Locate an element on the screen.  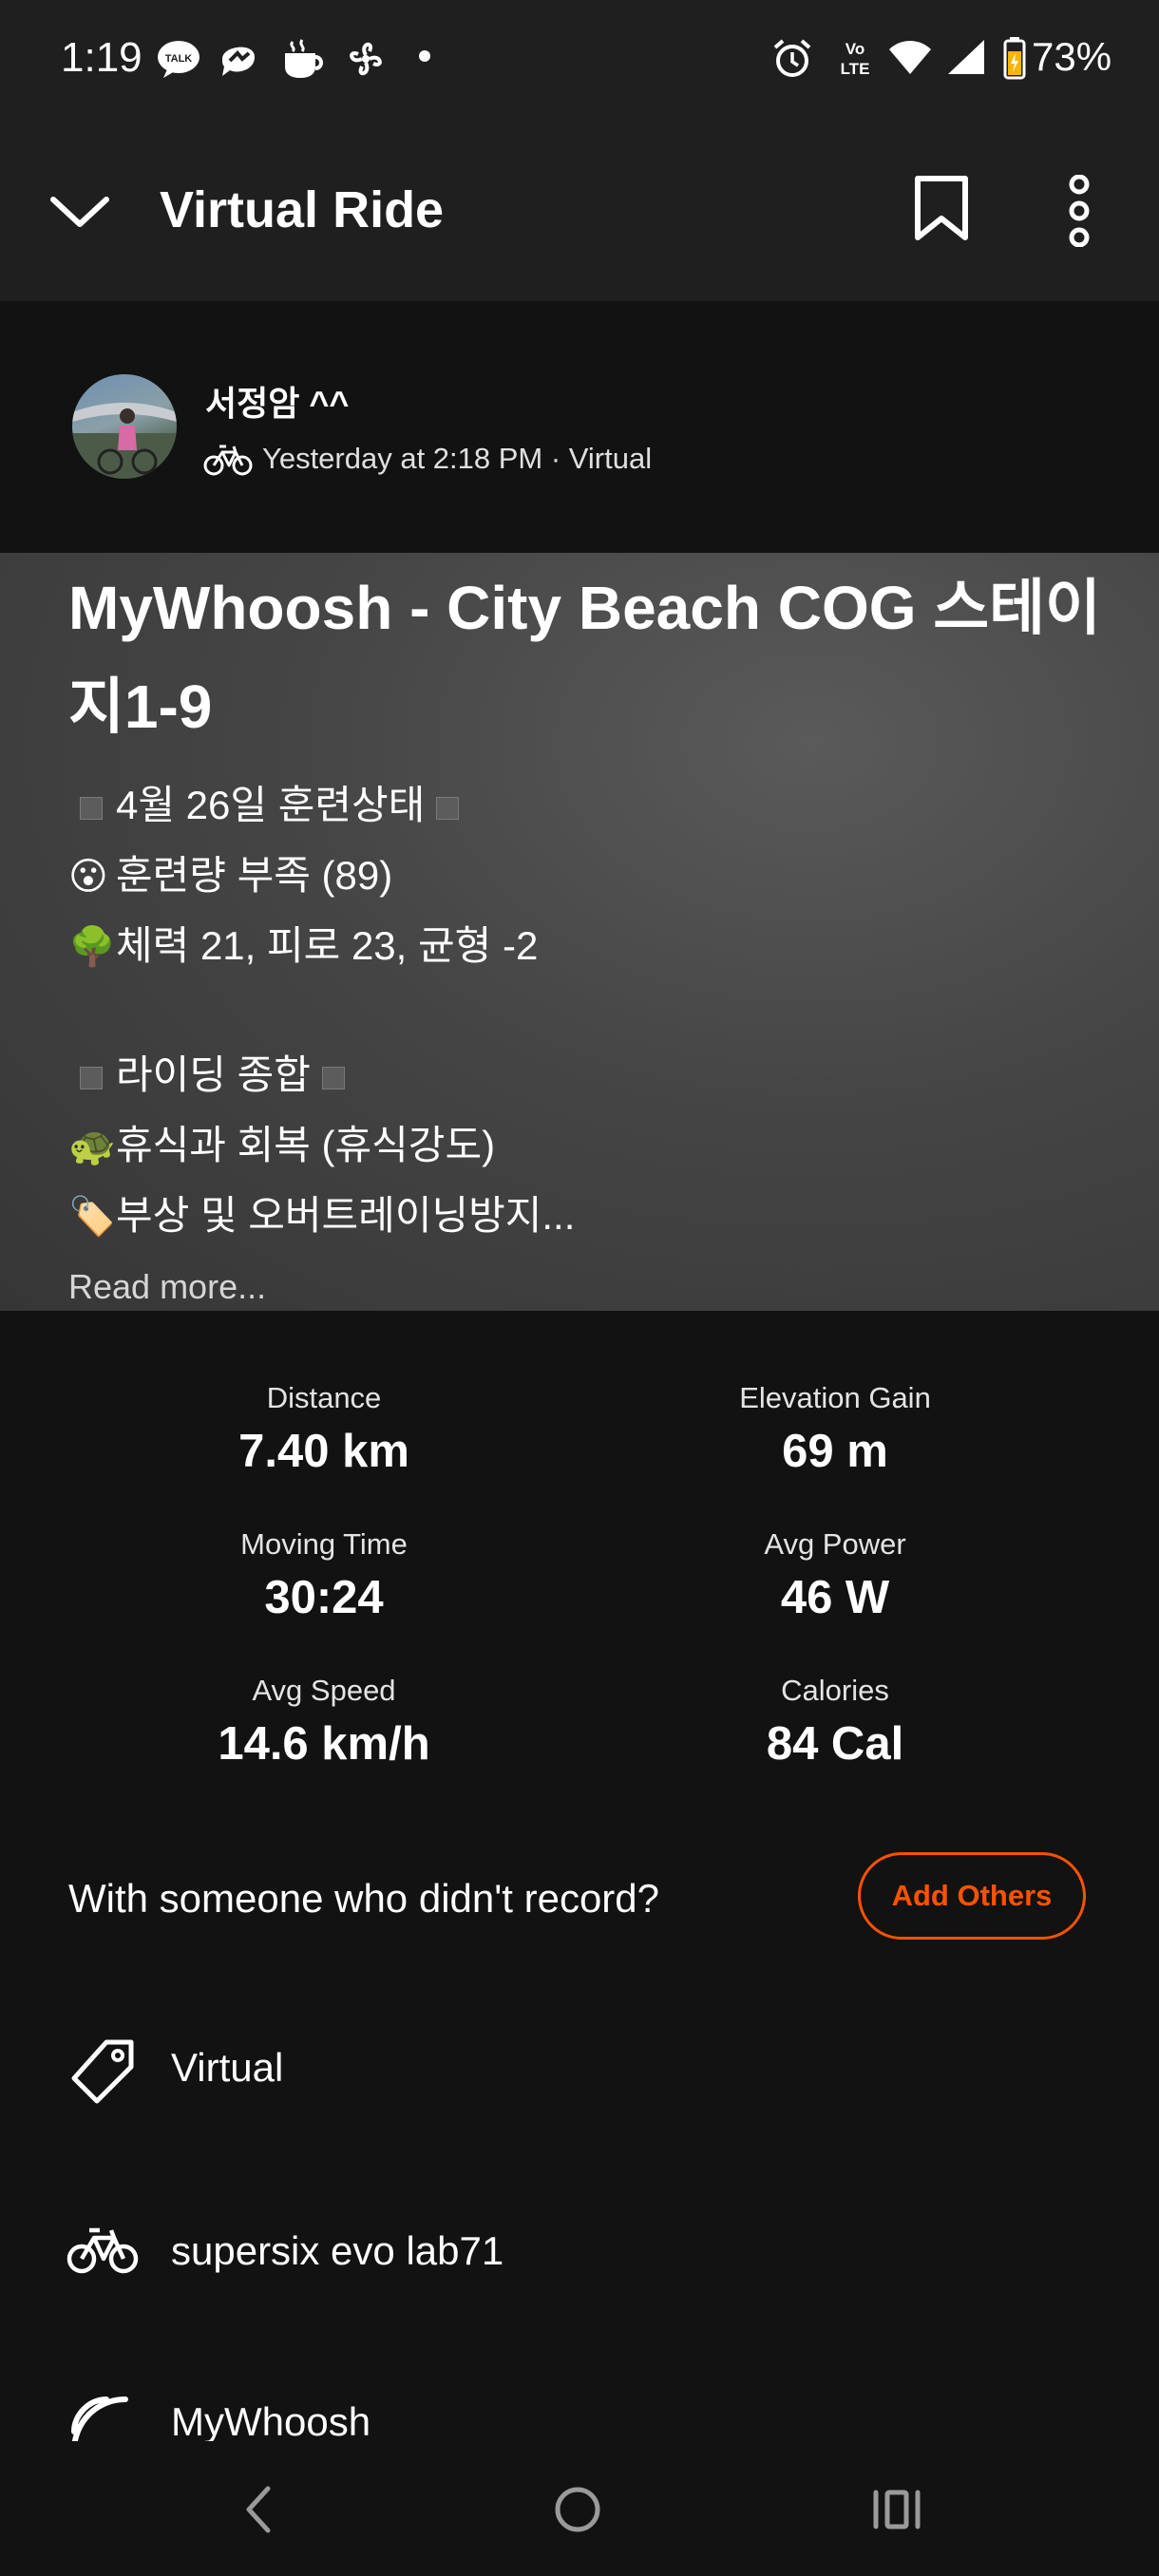
stat-label-distance: Distance is located at coordinates (324, 1397).